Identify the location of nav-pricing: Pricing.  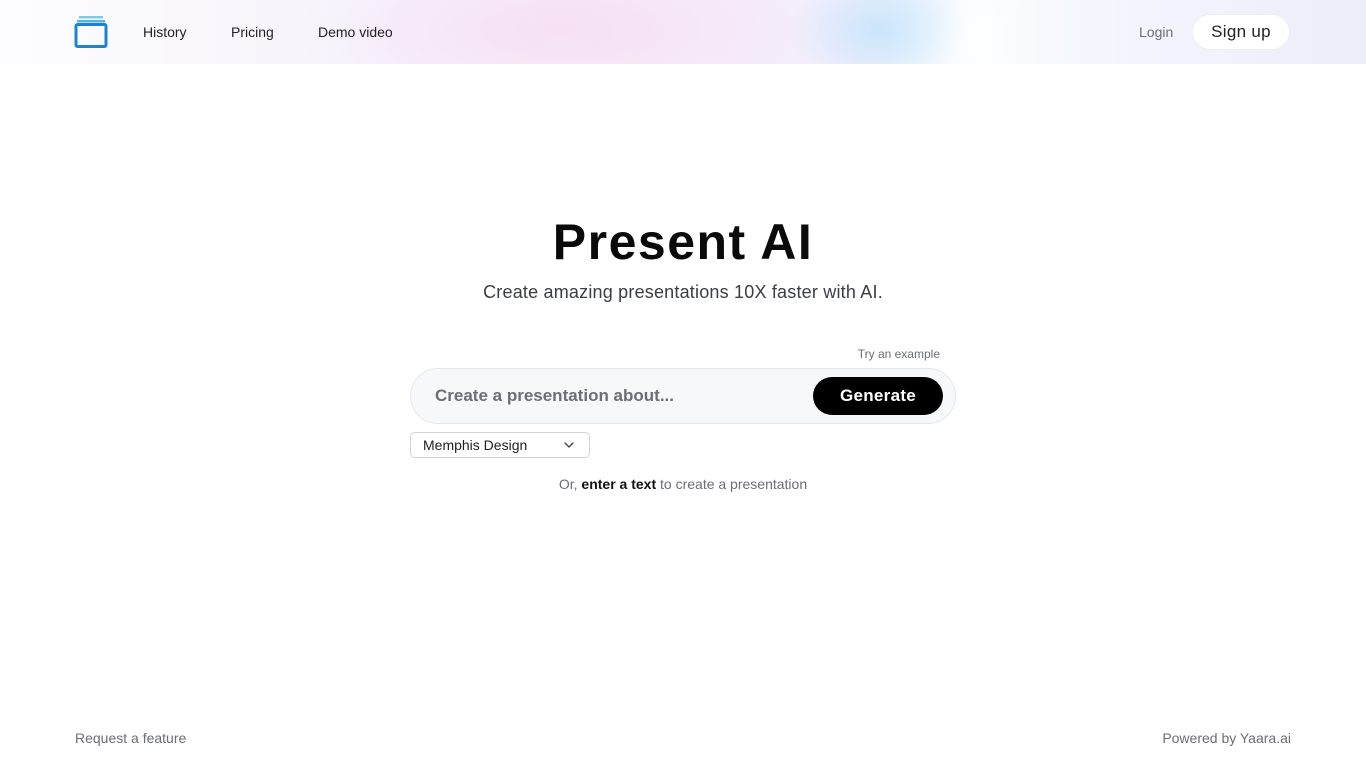
(252, 32).